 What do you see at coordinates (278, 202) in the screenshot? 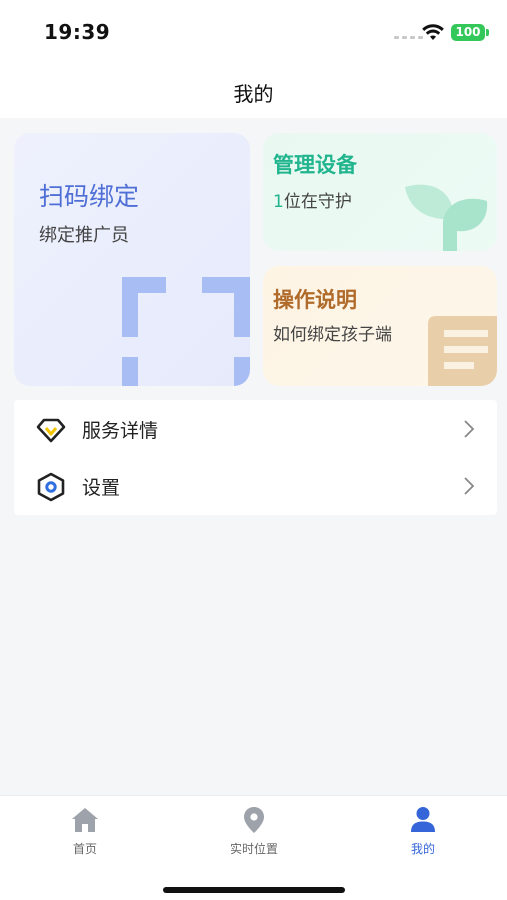
I see `guardian-count: 1` at bounding box center [278, 202].